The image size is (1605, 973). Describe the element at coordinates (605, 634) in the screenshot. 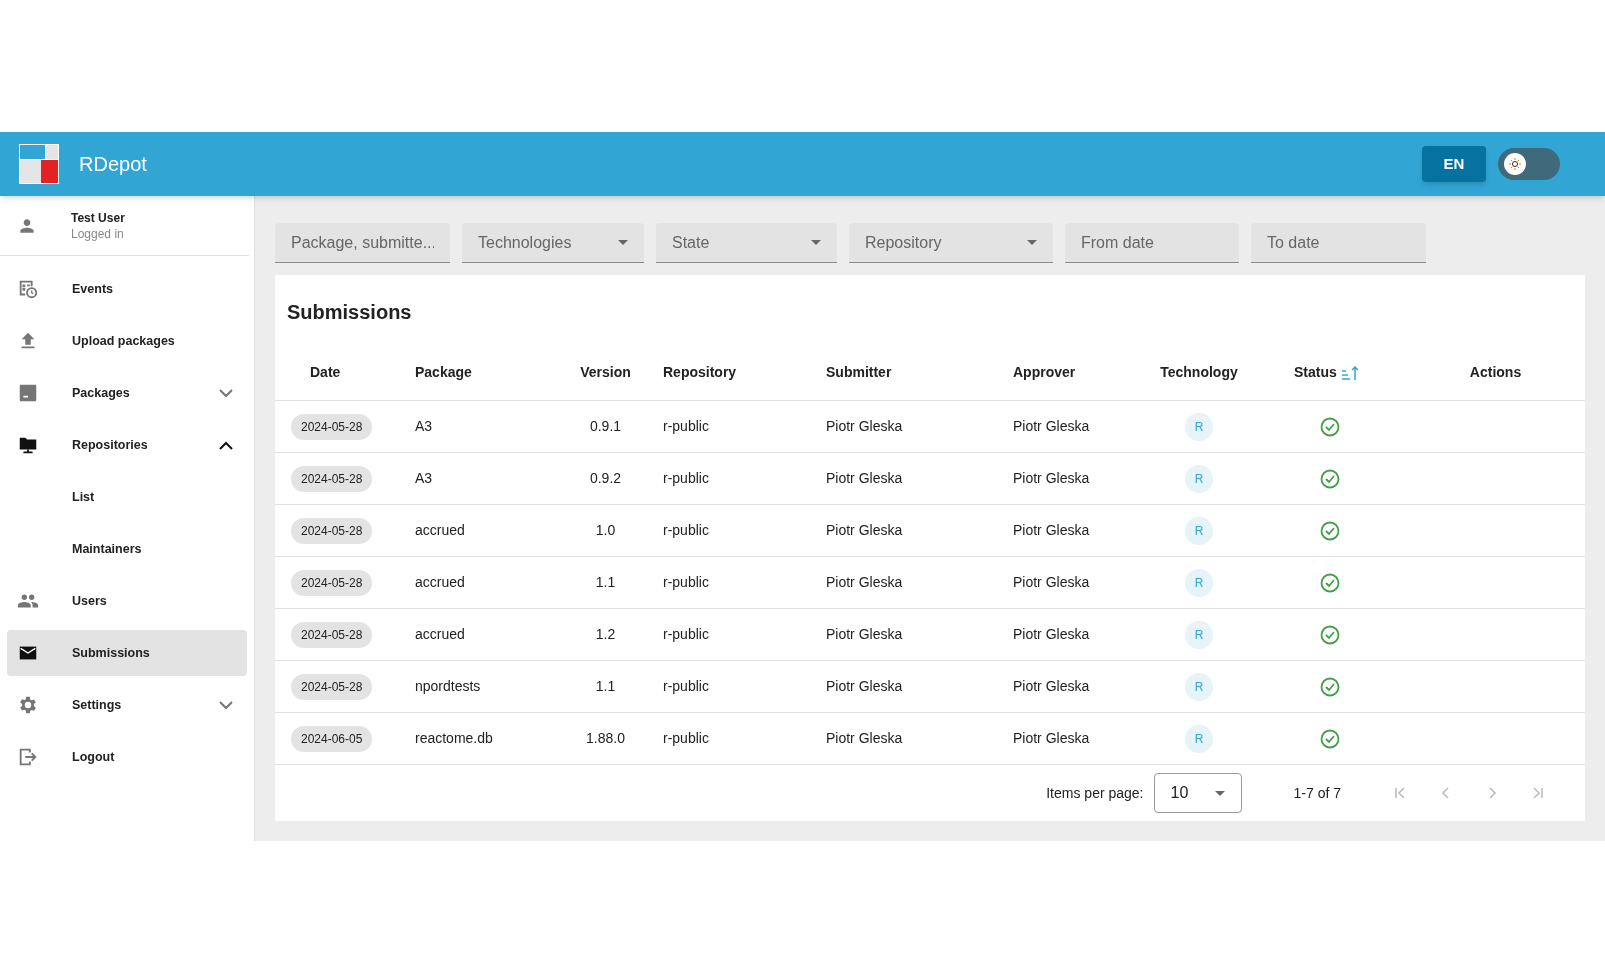

I see `table-cell: 1.2` at that location.